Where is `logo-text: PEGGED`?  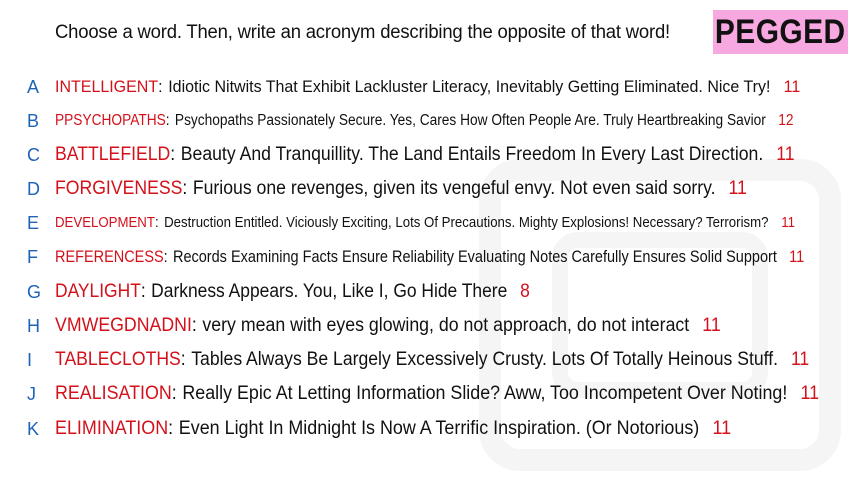
logo-text: PEGGED is located at coordinates (780, 31).